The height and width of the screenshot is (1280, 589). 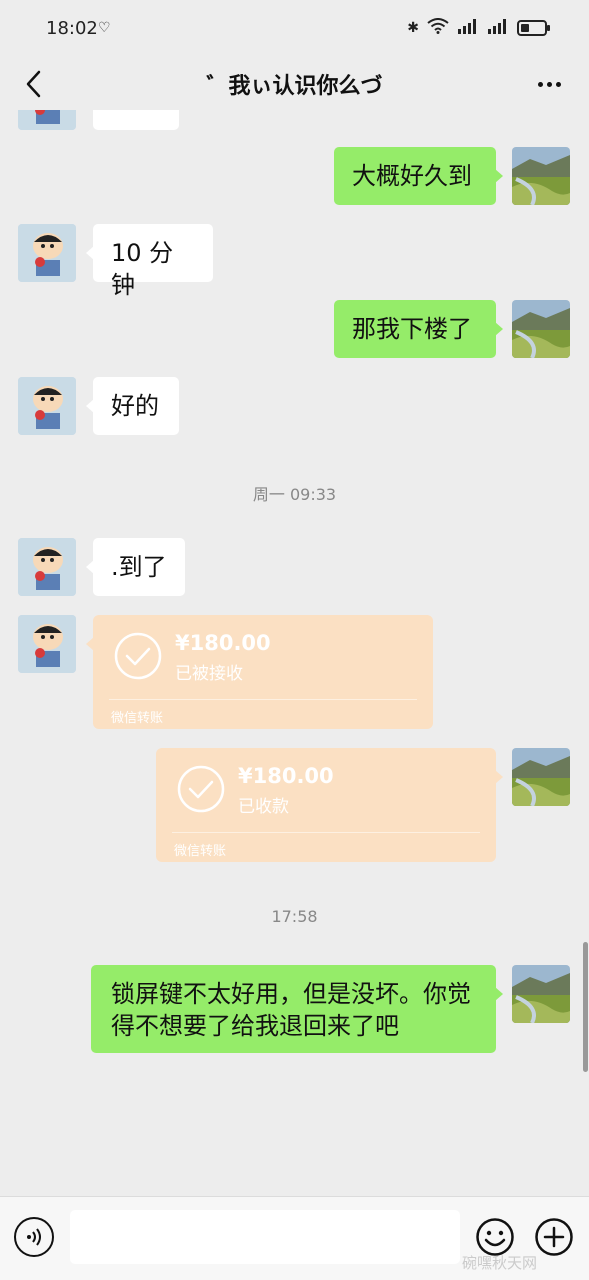 What do you see at coordinates (438, 28) in the screenshot?
I see `wifi-icon` at bounding box center [438, 28].